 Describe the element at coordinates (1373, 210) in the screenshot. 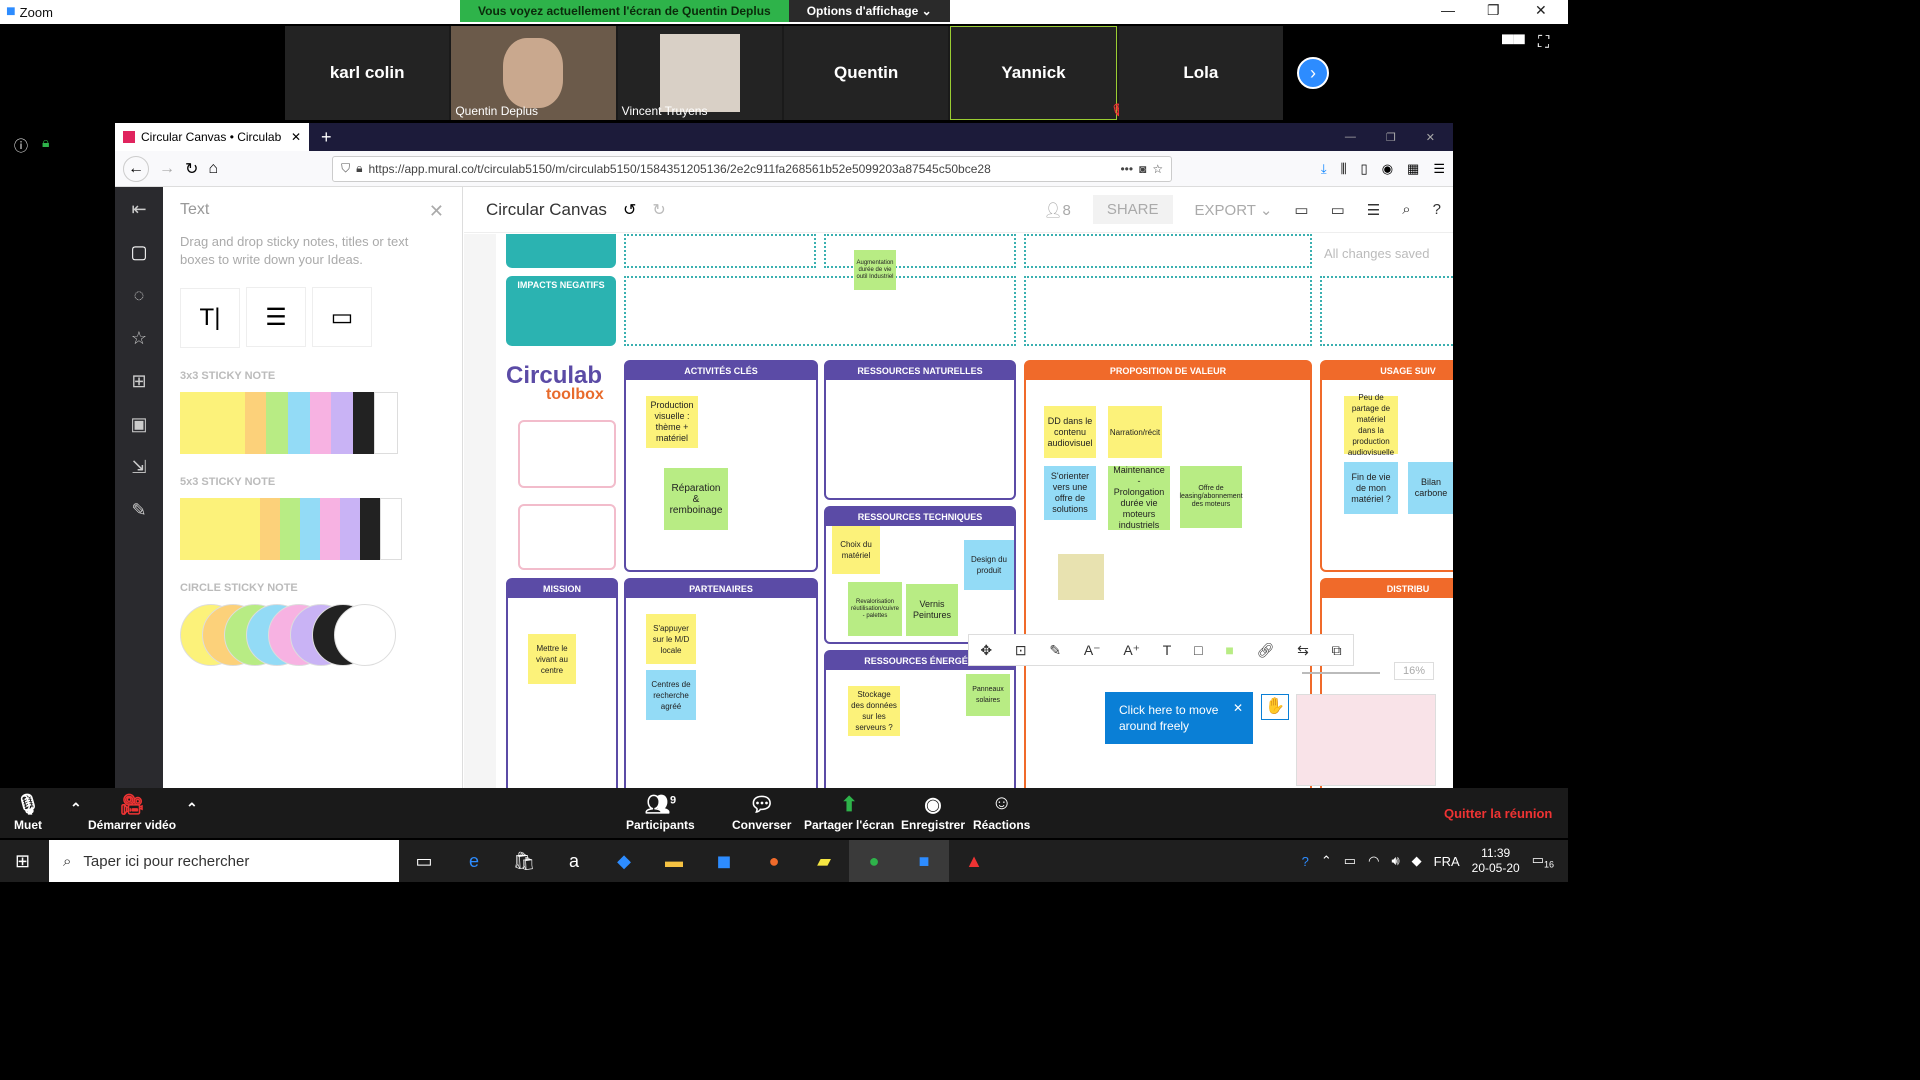

I see `outline-icon: ☰` at that location.